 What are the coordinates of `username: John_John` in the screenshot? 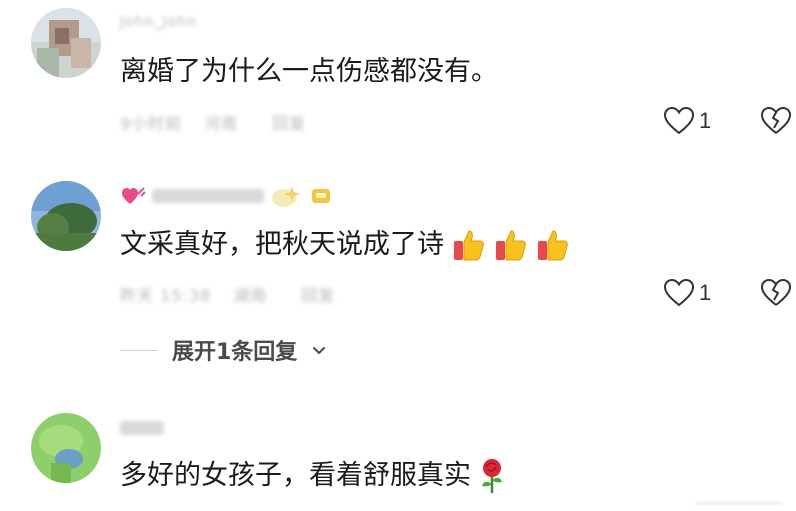 It's located at (158, 22).